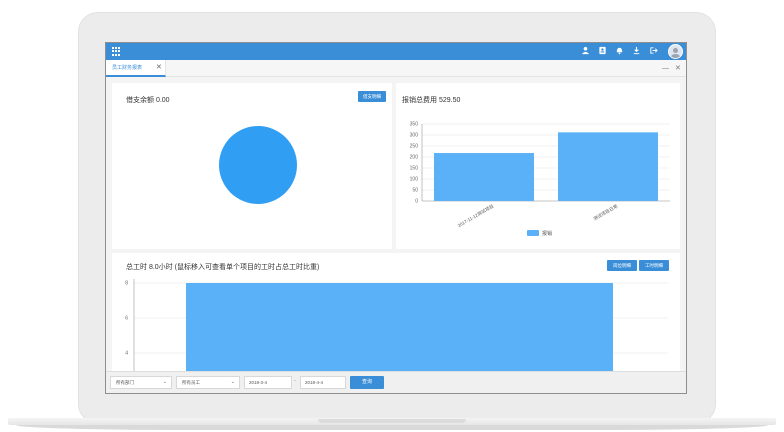  Describe the element at coordinates (127, 68) in the screenshot. I see `tab-label: 员工财务报表` at that location.